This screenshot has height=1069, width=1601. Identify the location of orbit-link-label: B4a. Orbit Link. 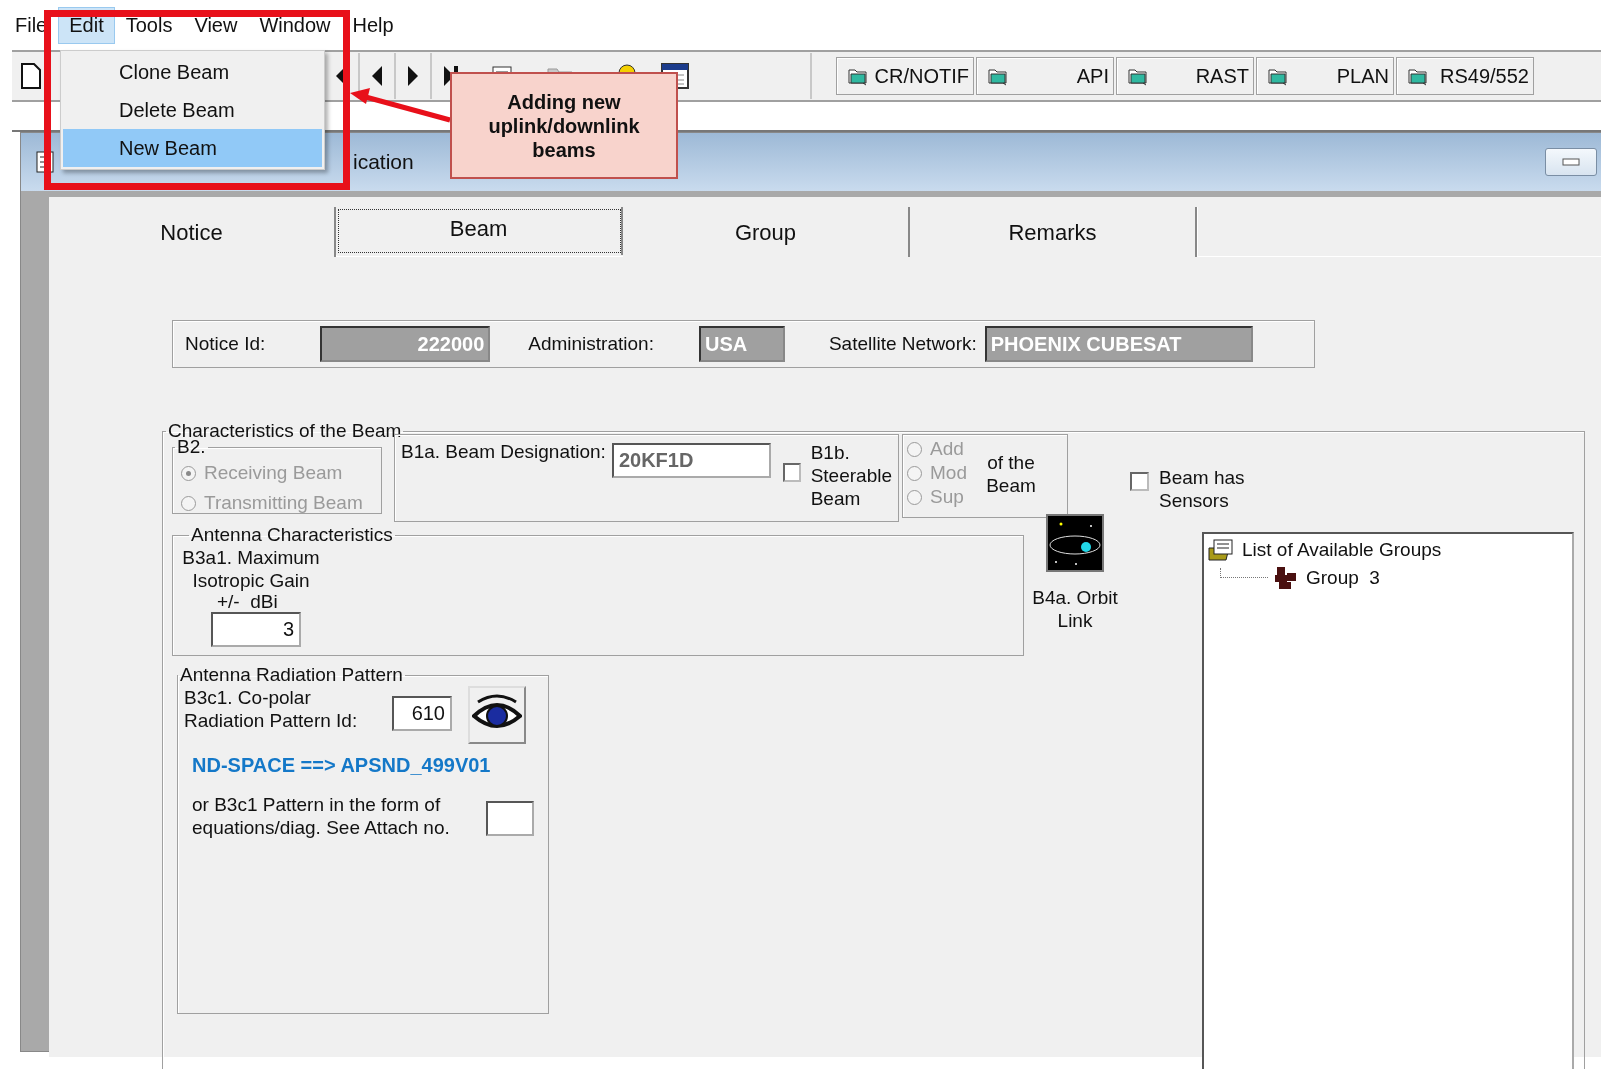
(1075, 609).